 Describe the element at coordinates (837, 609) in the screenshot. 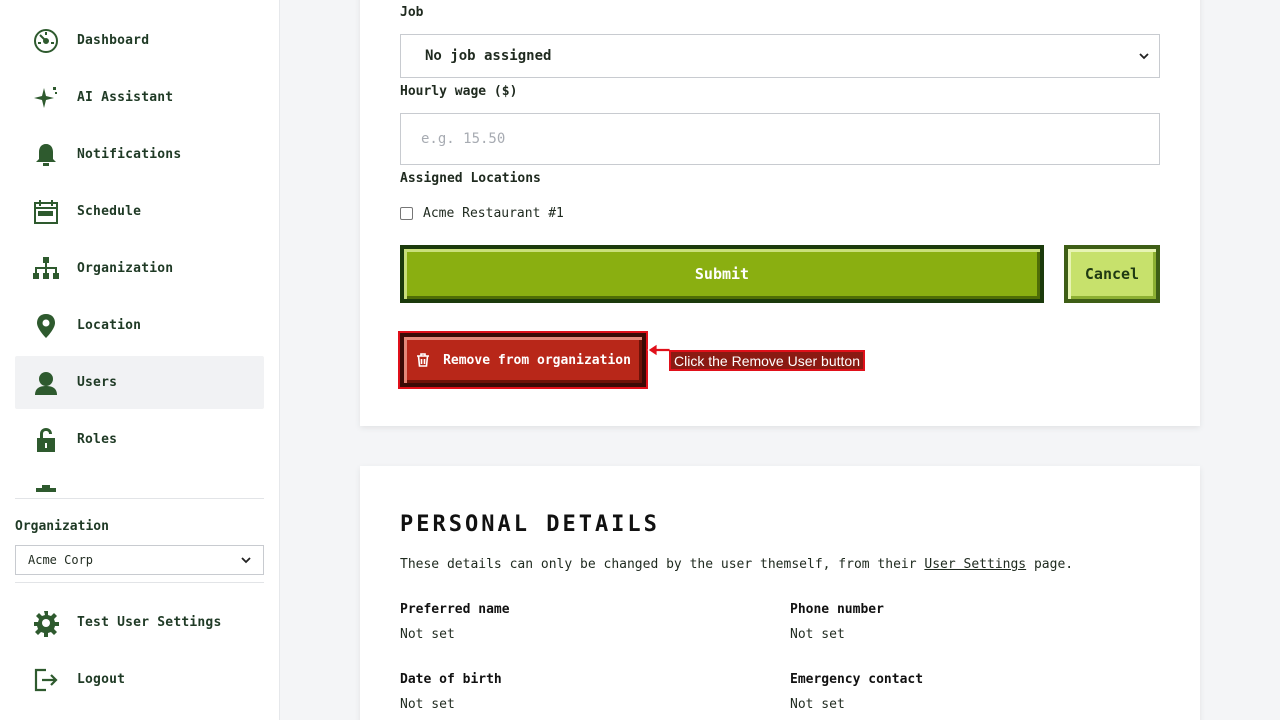

I see `phone-number-label: Phone number` at that location.